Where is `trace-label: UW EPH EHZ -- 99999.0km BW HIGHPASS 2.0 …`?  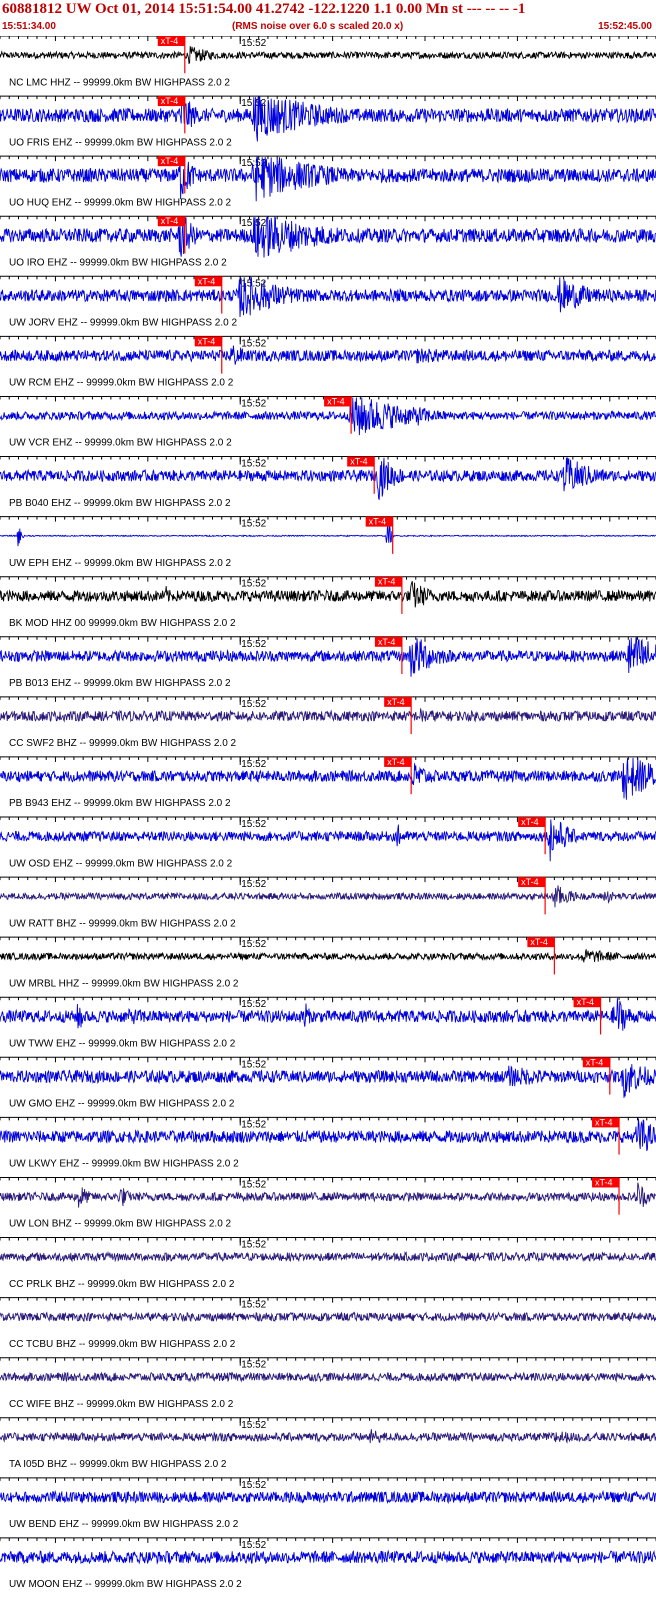
trace-label: UW EPH EHZ -- 99999.0km BW HIGHPASS 2.0 … is located at coordinates (120, 563).